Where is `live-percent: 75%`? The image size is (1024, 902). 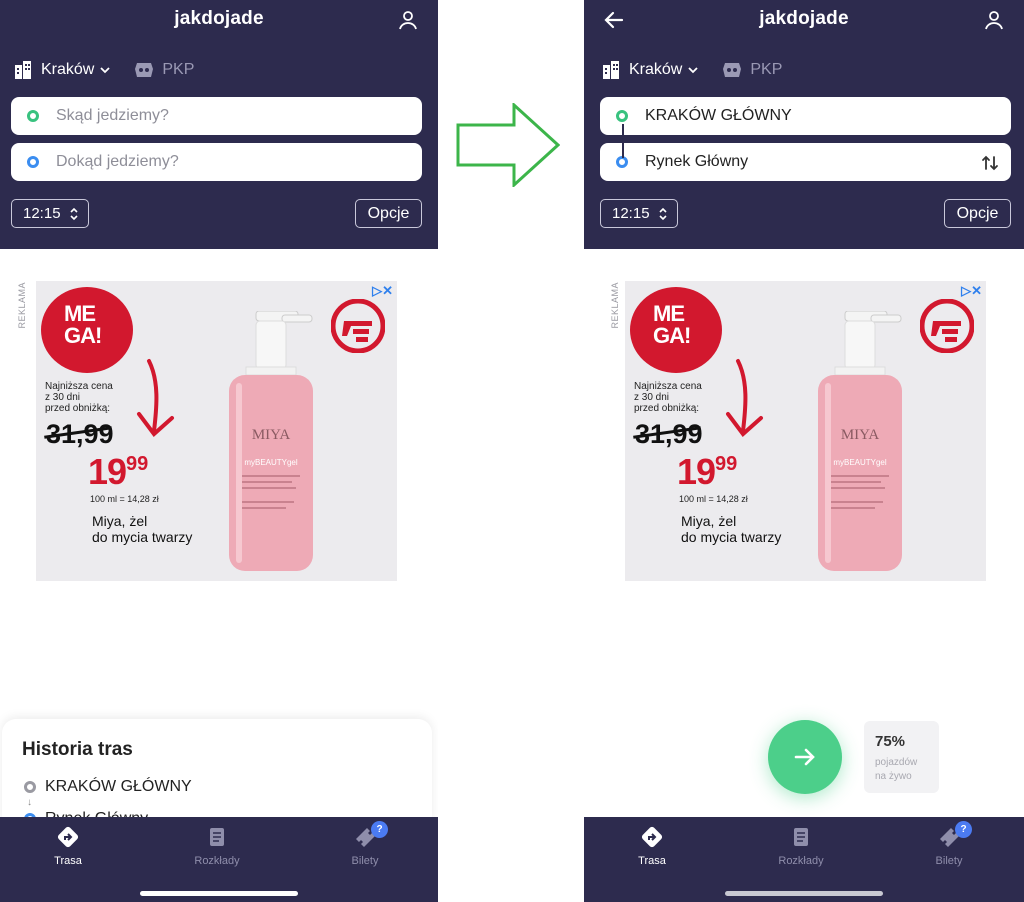
live-percent: 75% is located at coordinates (890, 741).